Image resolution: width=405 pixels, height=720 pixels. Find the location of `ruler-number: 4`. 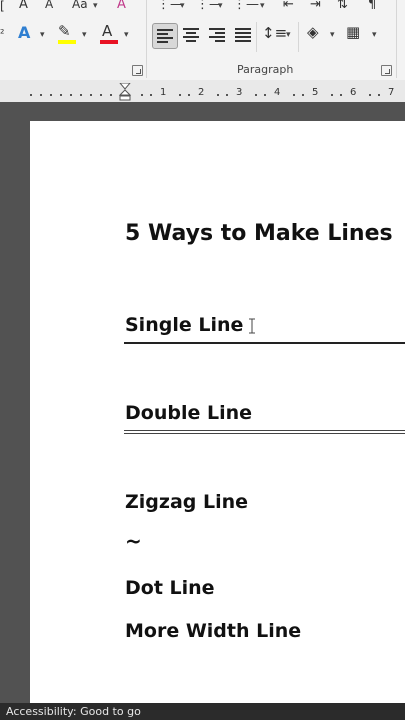

ruler-number: 4 is located at coordinates (277, 92).